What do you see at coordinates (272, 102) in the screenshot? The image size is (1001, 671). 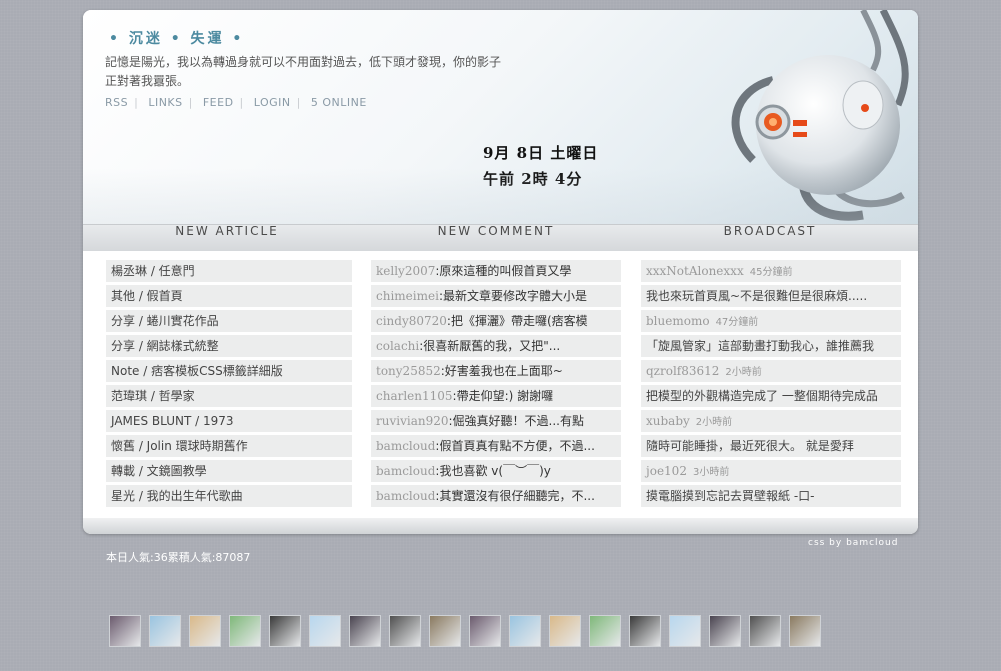 I see `nav-login: LOGIN` at bounding box center [272, 102].